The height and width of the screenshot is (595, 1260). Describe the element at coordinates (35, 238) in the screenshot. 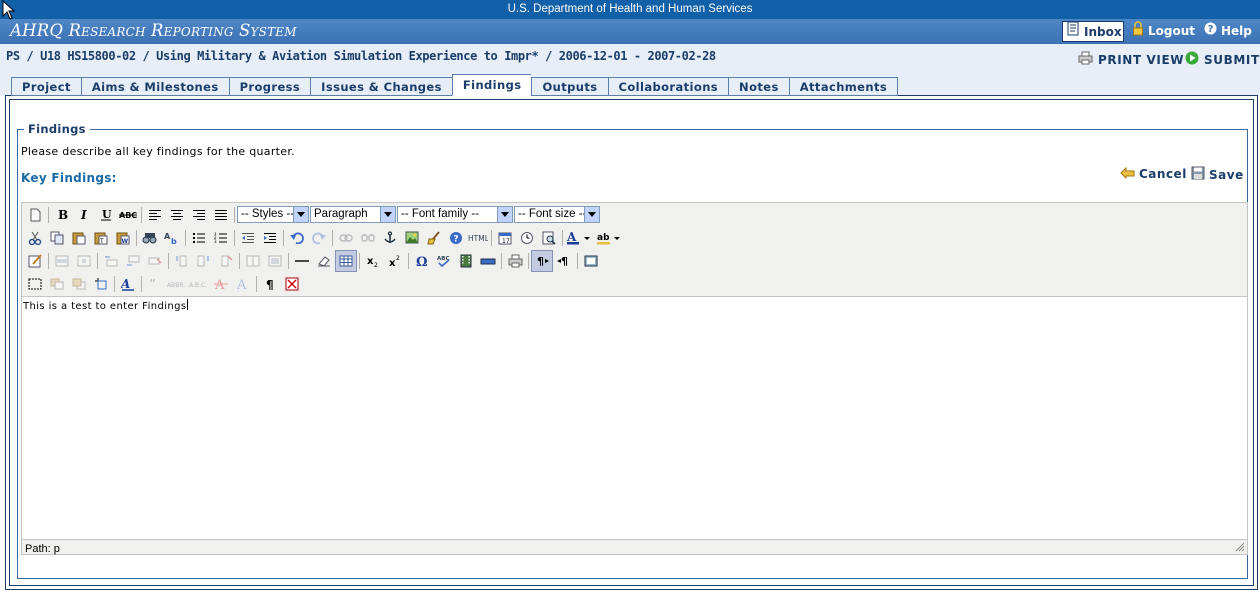

I see `cut-icon` at that location.